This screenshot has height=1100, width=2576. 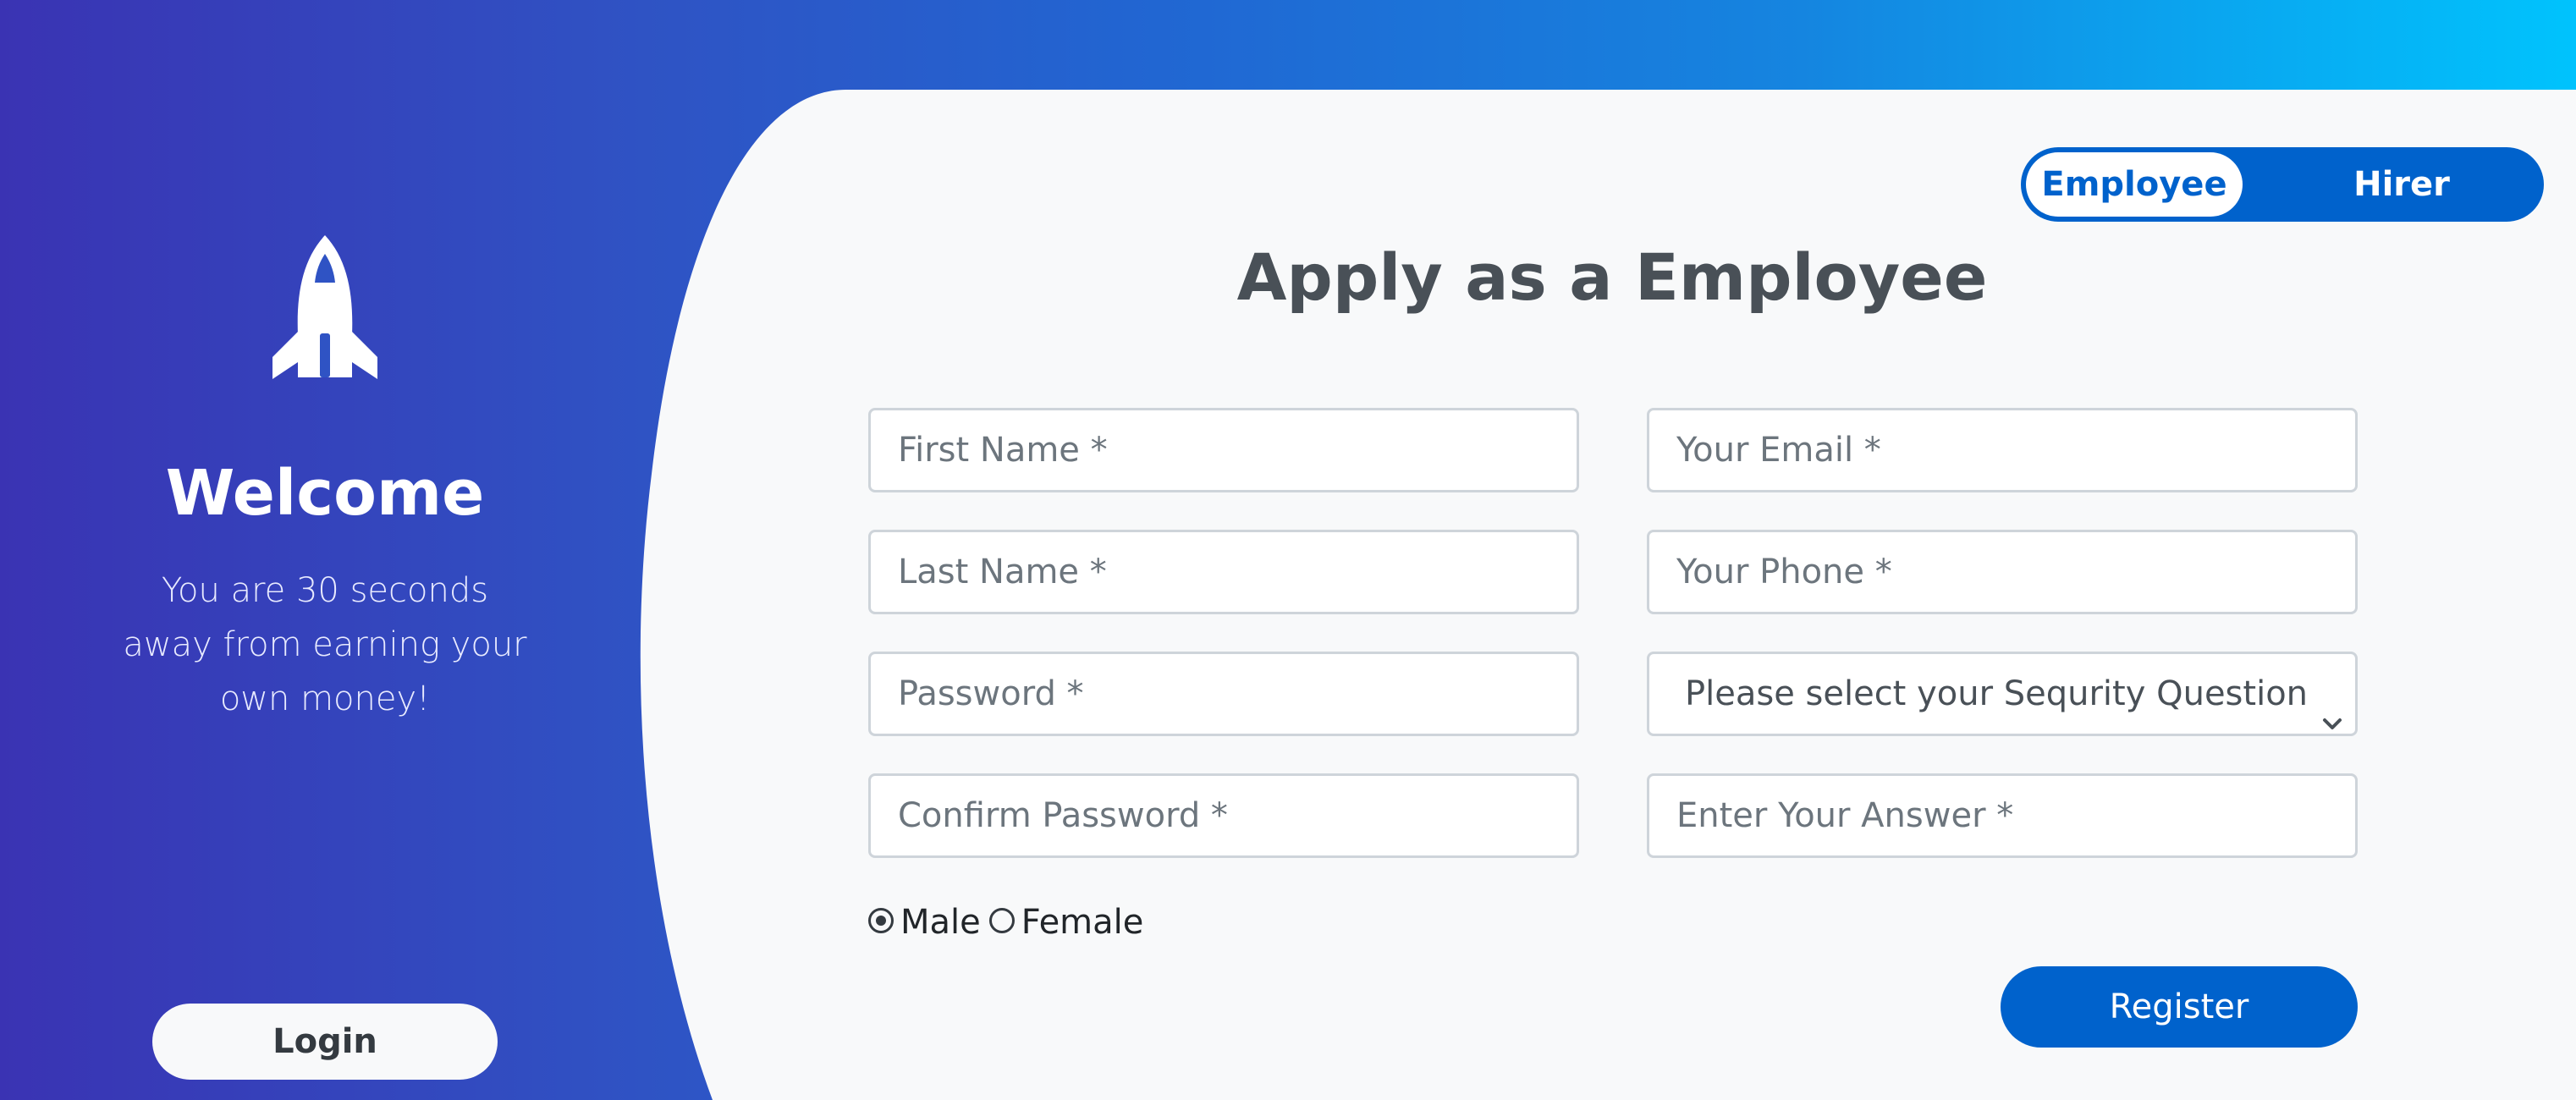 What do you see at coordinates (1997, 693) in the screenshot?
I see `security-question-value: Please select your Sequrity Question` at bounding box center [1997, 693].